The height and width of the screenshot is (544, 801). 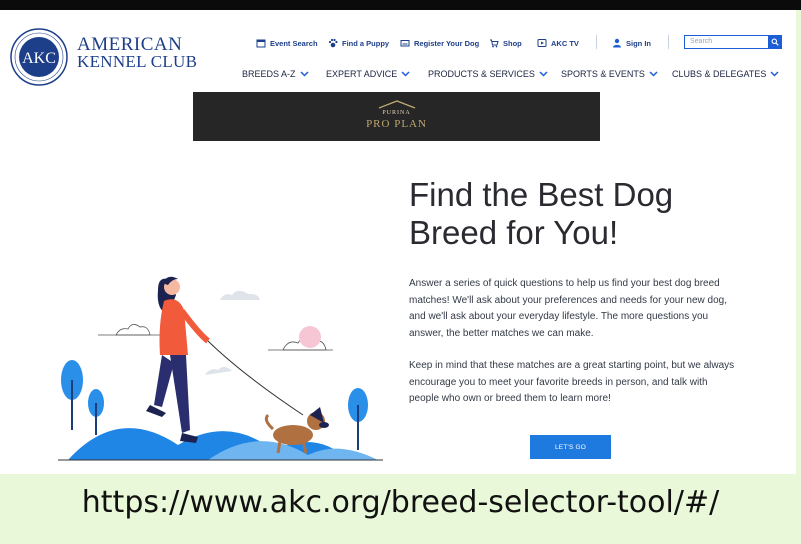 I want to click on top-border, so click(x=400, y=5).